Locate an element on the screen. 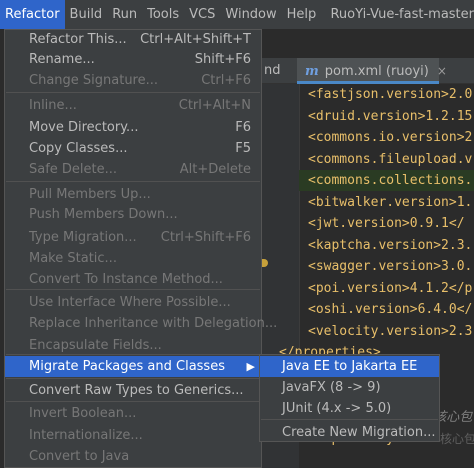  submenu-arrow-icon: ▶ is located at coordinates (250, 366).